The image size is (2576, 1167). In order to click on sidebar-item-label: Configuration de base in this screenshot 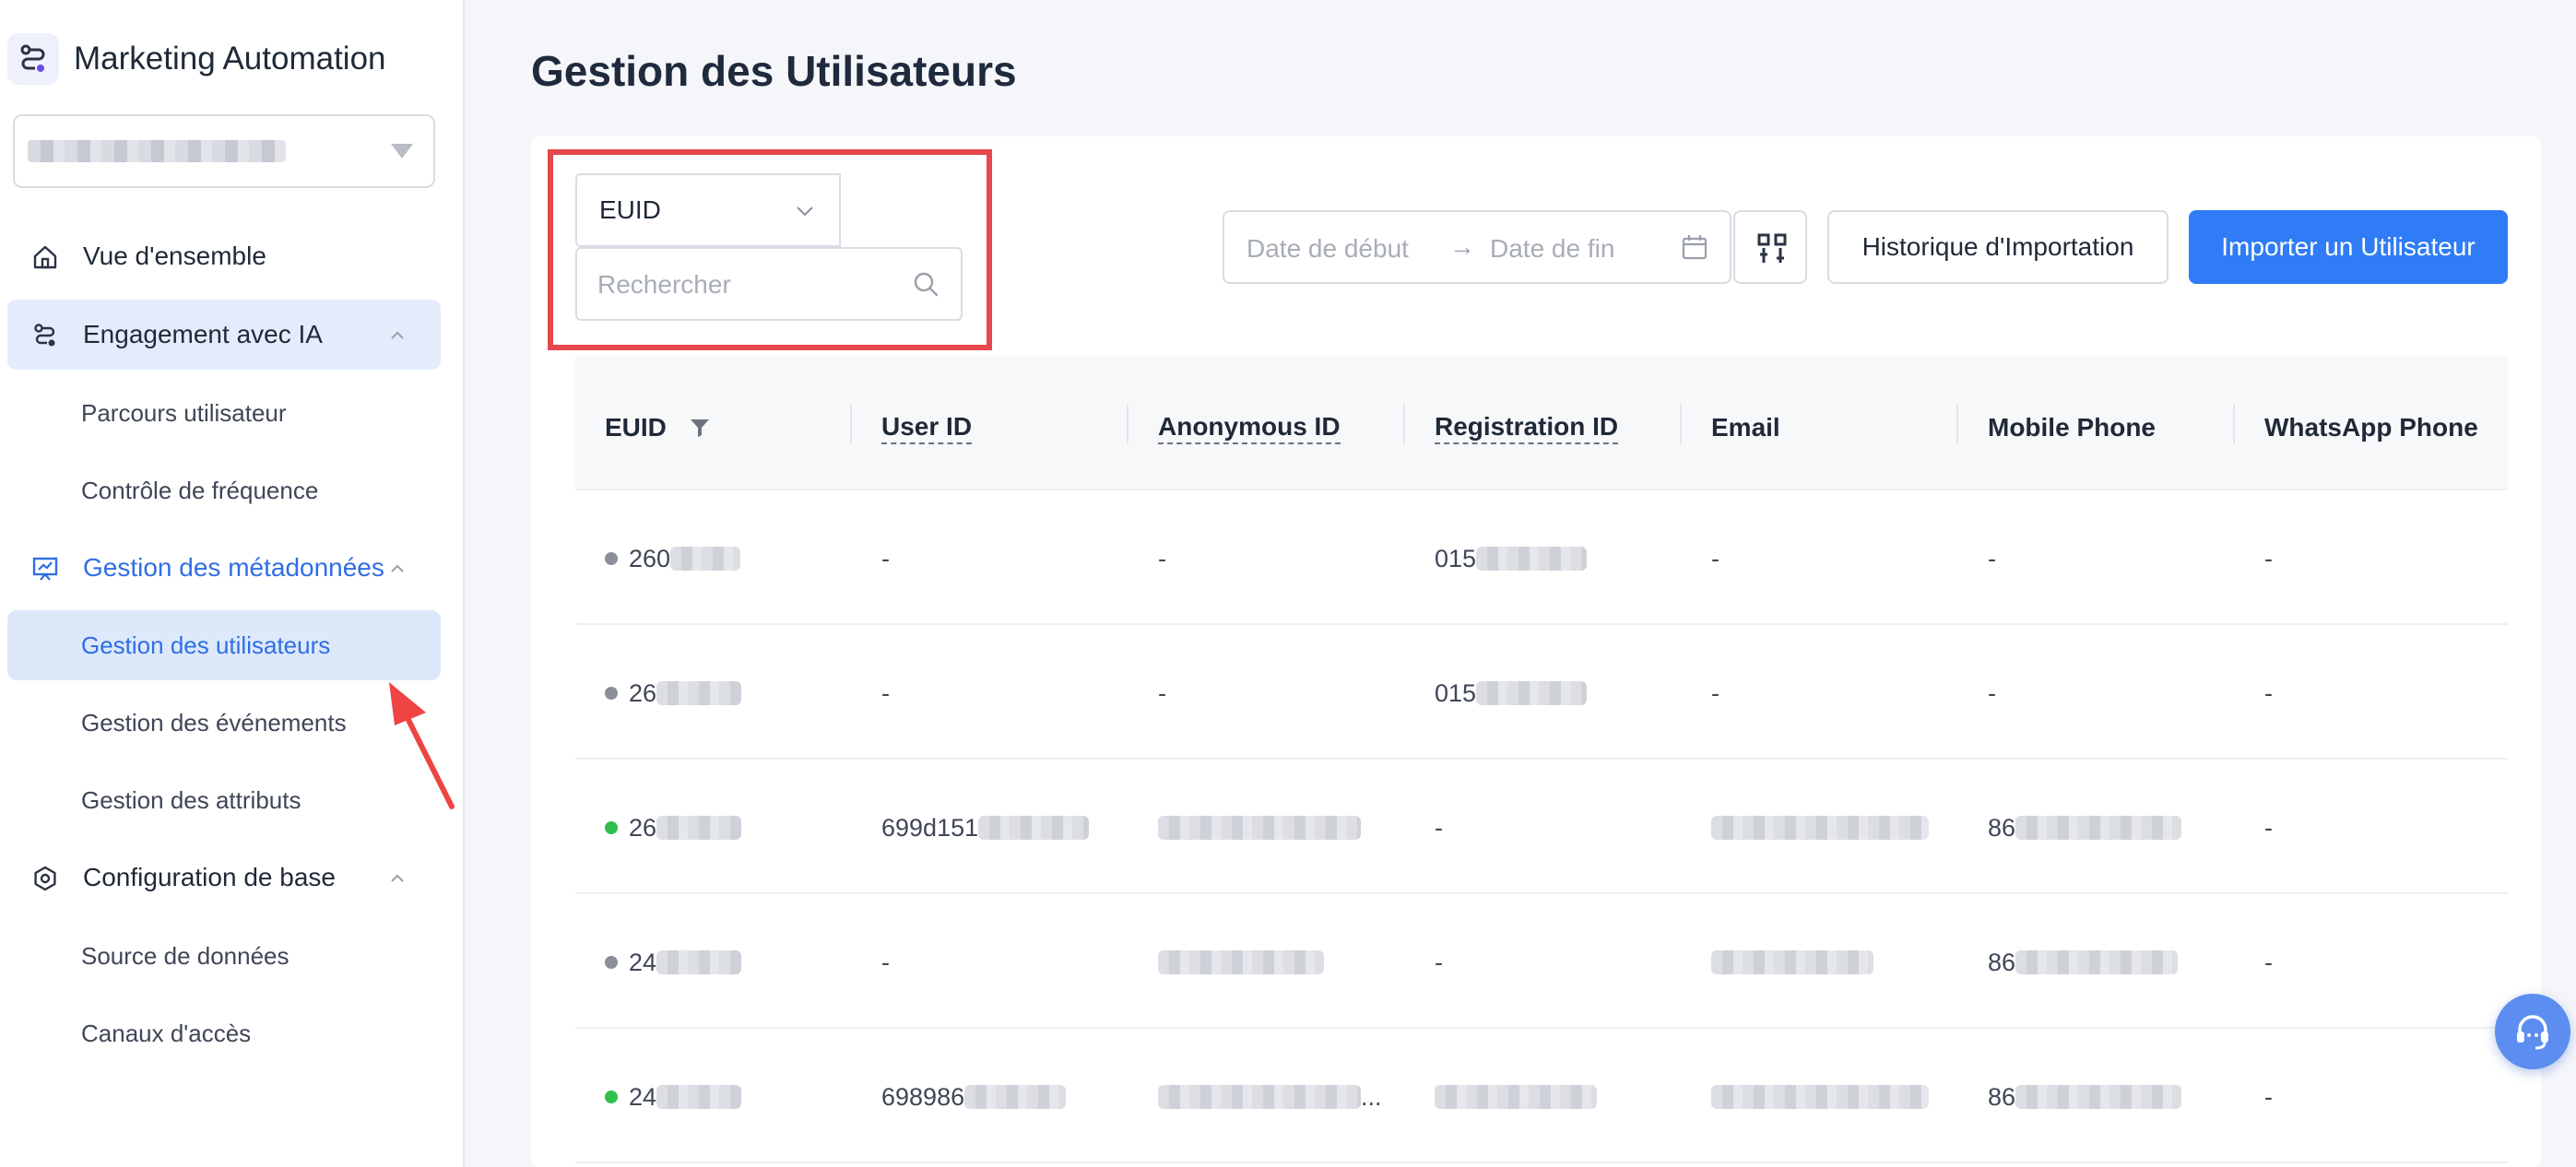, I will do `click(209, 877)`.